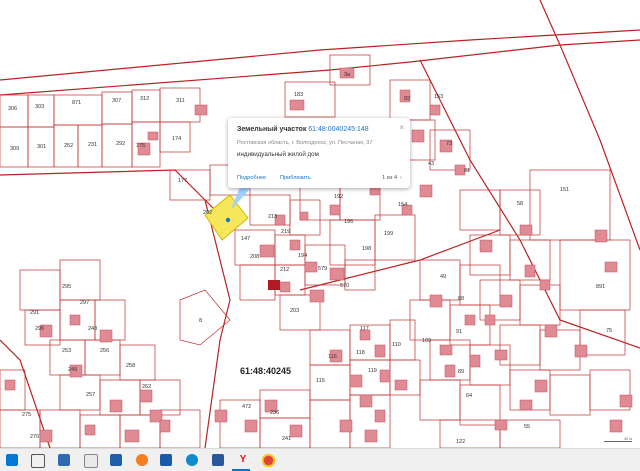 Image resolution: width=640 pixels, height=471 pixels. I want to click on plot-label: 73, so click(449, 144).